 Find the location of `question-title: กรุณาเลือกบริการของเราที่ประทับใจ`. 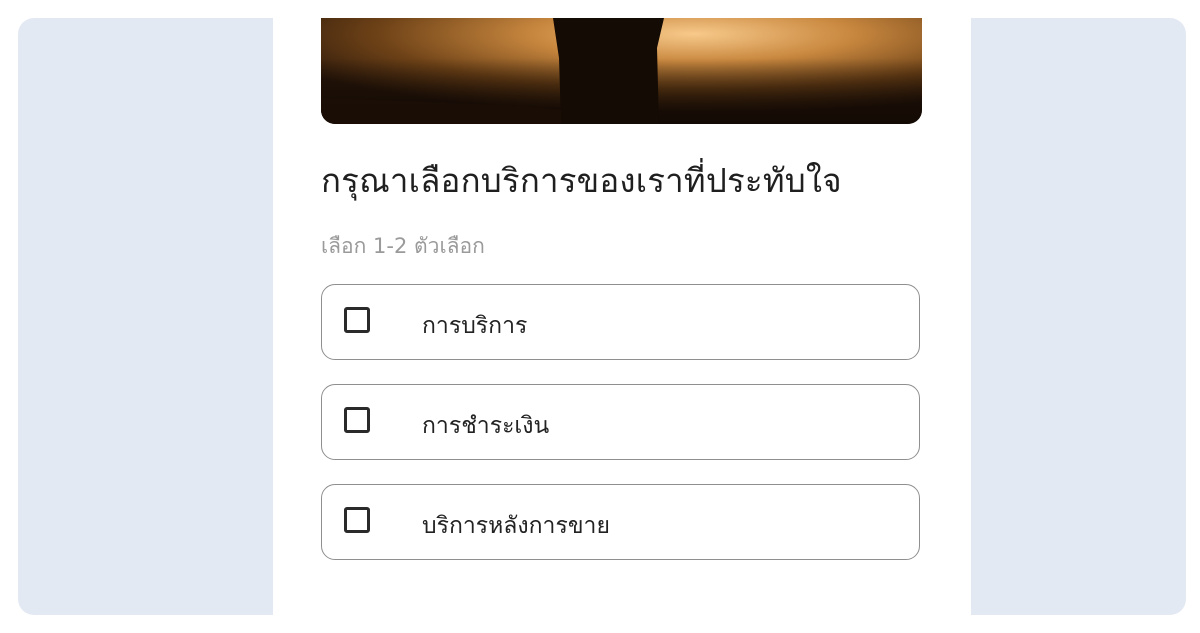

question-title: กรุณาเลือกบริการของเราที่ประทับใจ is located at coordinates (581, 180).